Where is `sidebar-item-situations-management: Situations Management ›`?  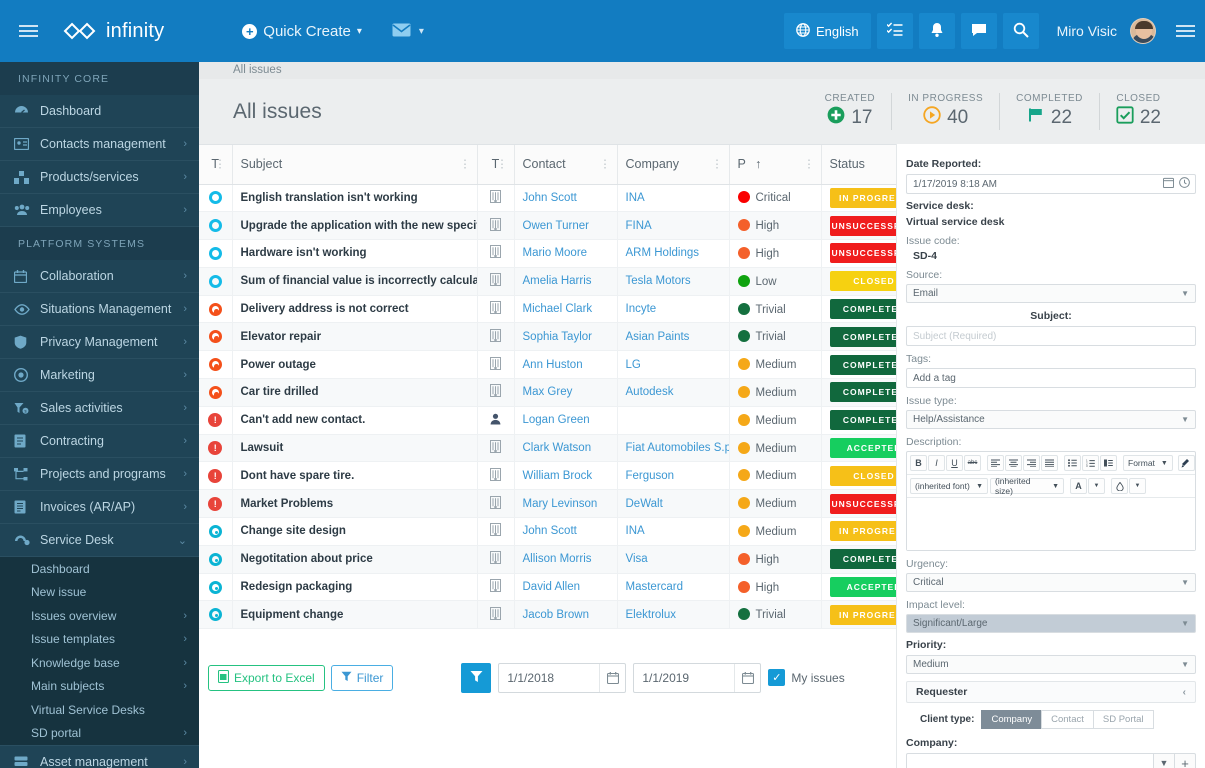
sidebar-item-situations-management: Situations Management › is located at coordinates (99, 309).